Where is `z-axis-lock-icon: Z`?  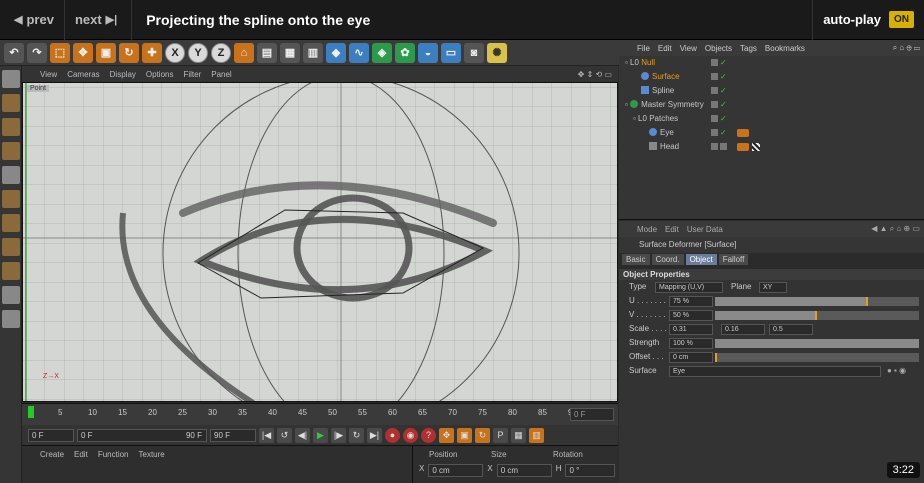
z-axis-lock-icon: Z is located at coordinates (221, 52).